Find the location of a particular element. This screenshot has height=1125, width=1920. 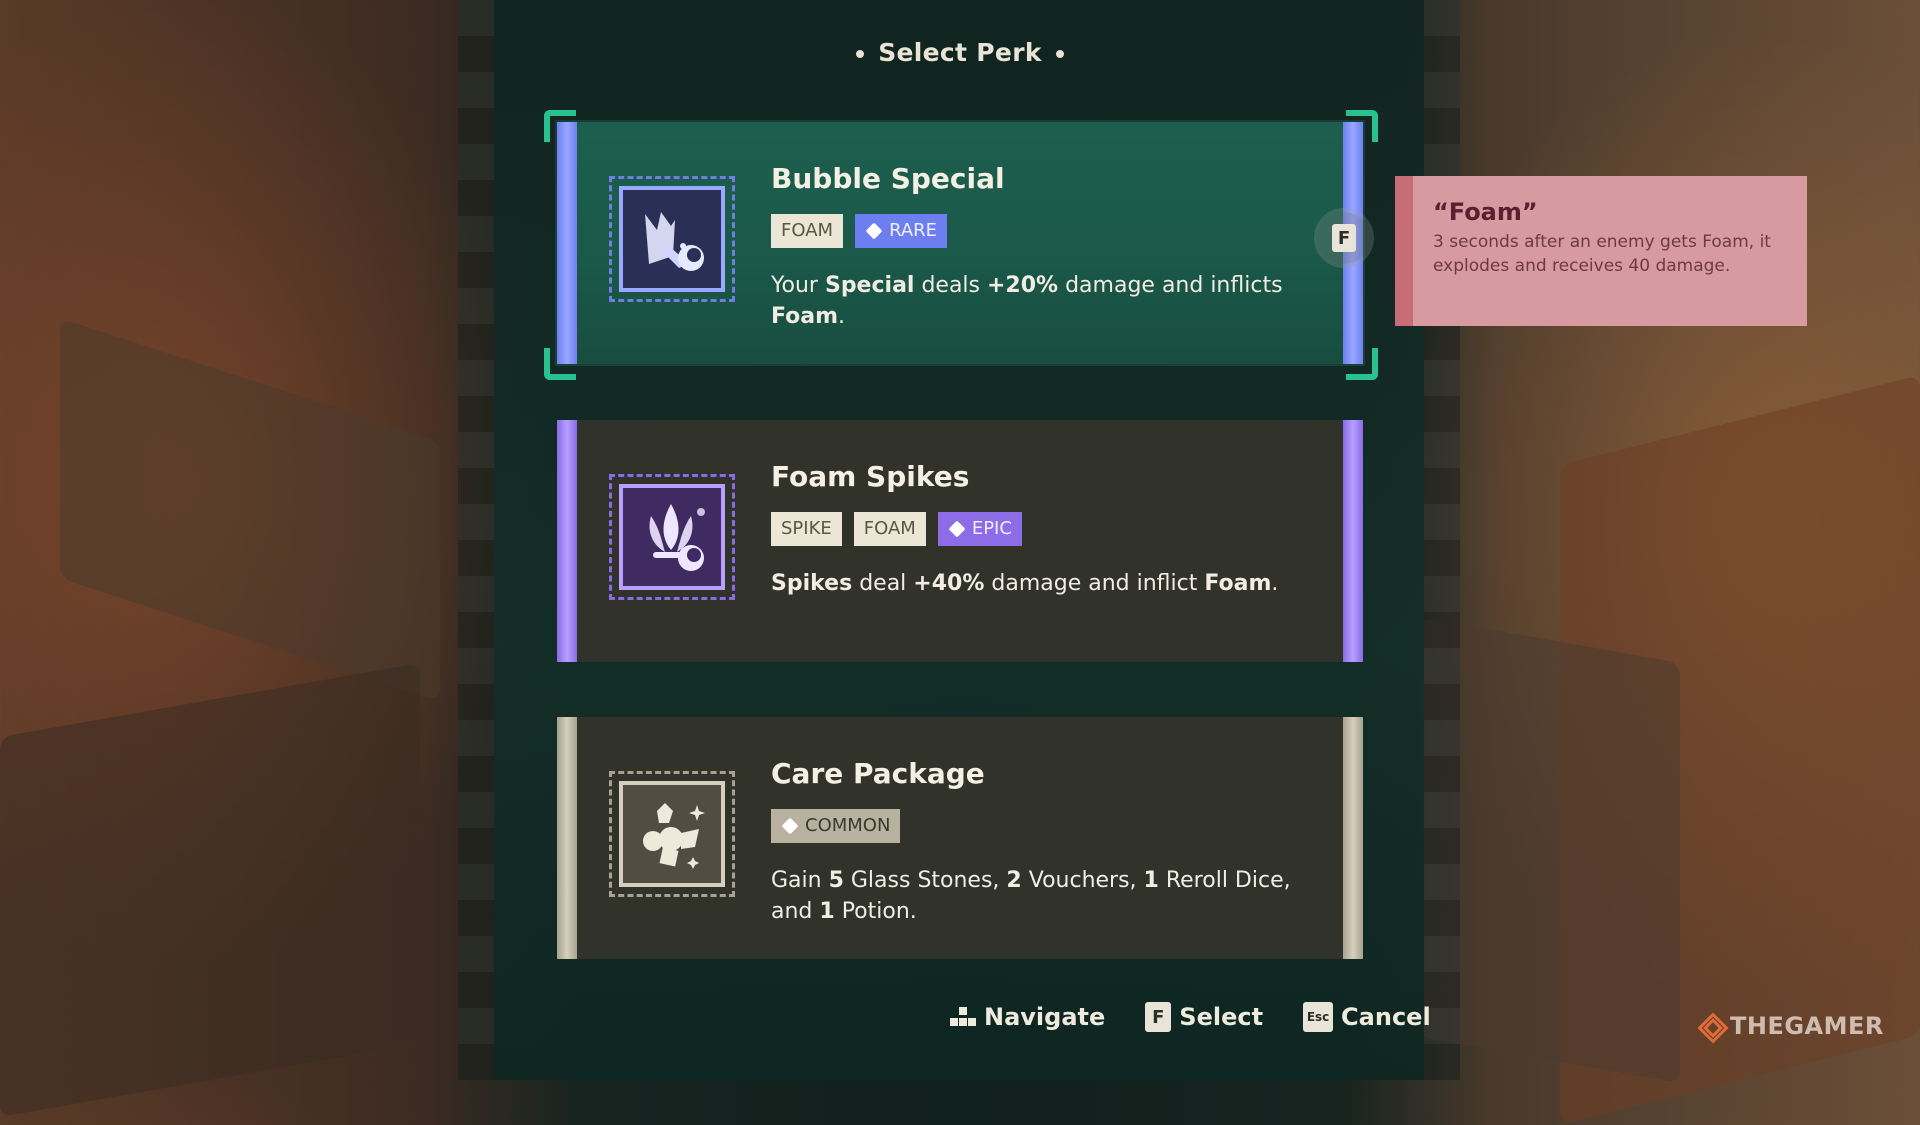

select-key-hint: F is located at coordinates (1344, 238).